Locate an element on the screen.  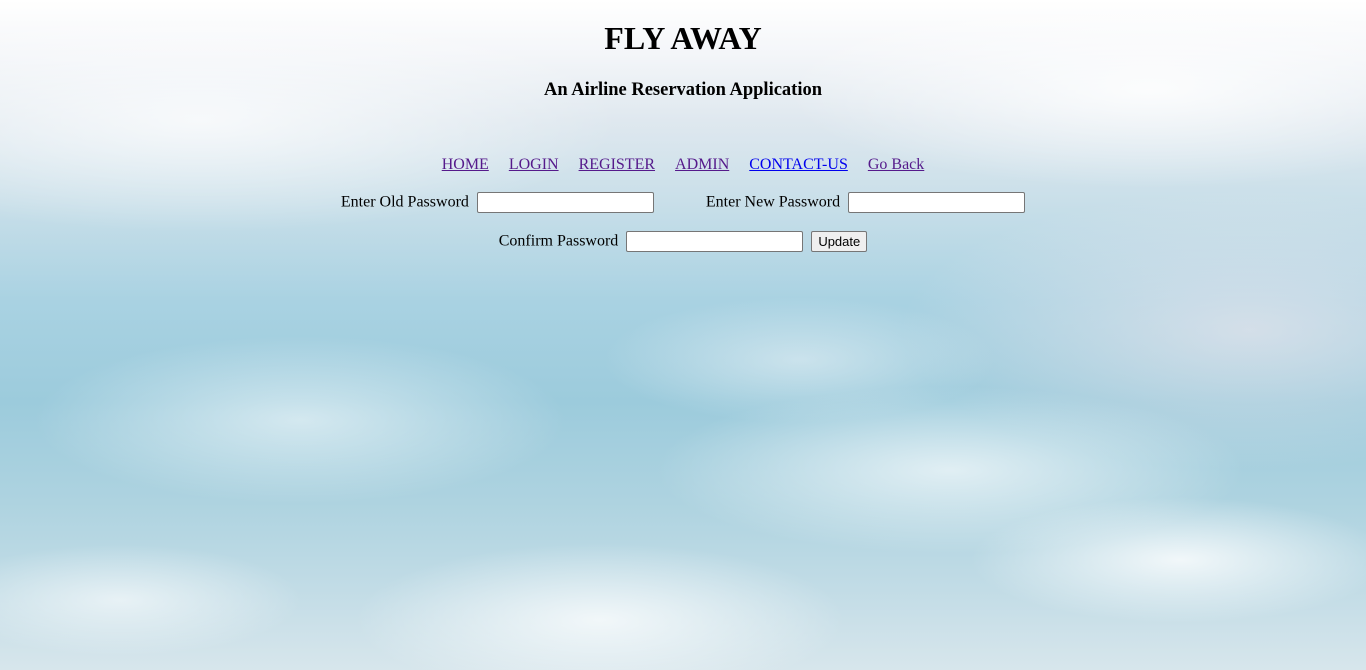
confirm-row: Confirm Password Update is located at coordinates (683, 241).